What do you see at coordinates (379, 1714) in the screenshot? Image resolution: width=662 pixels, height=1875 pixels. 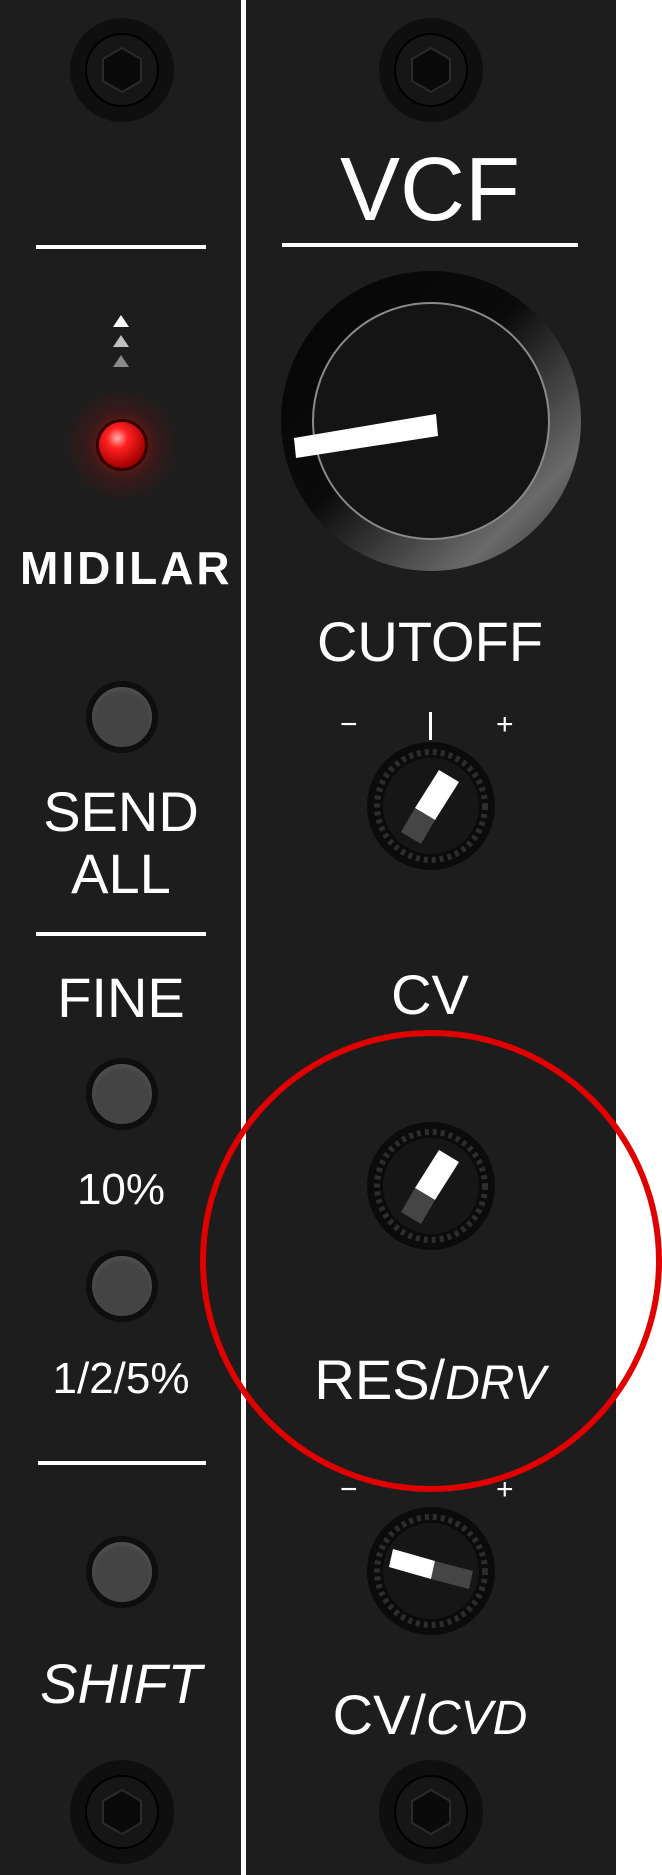 I see `cv-label-part: CV/` at bounding box center [379, 1714].